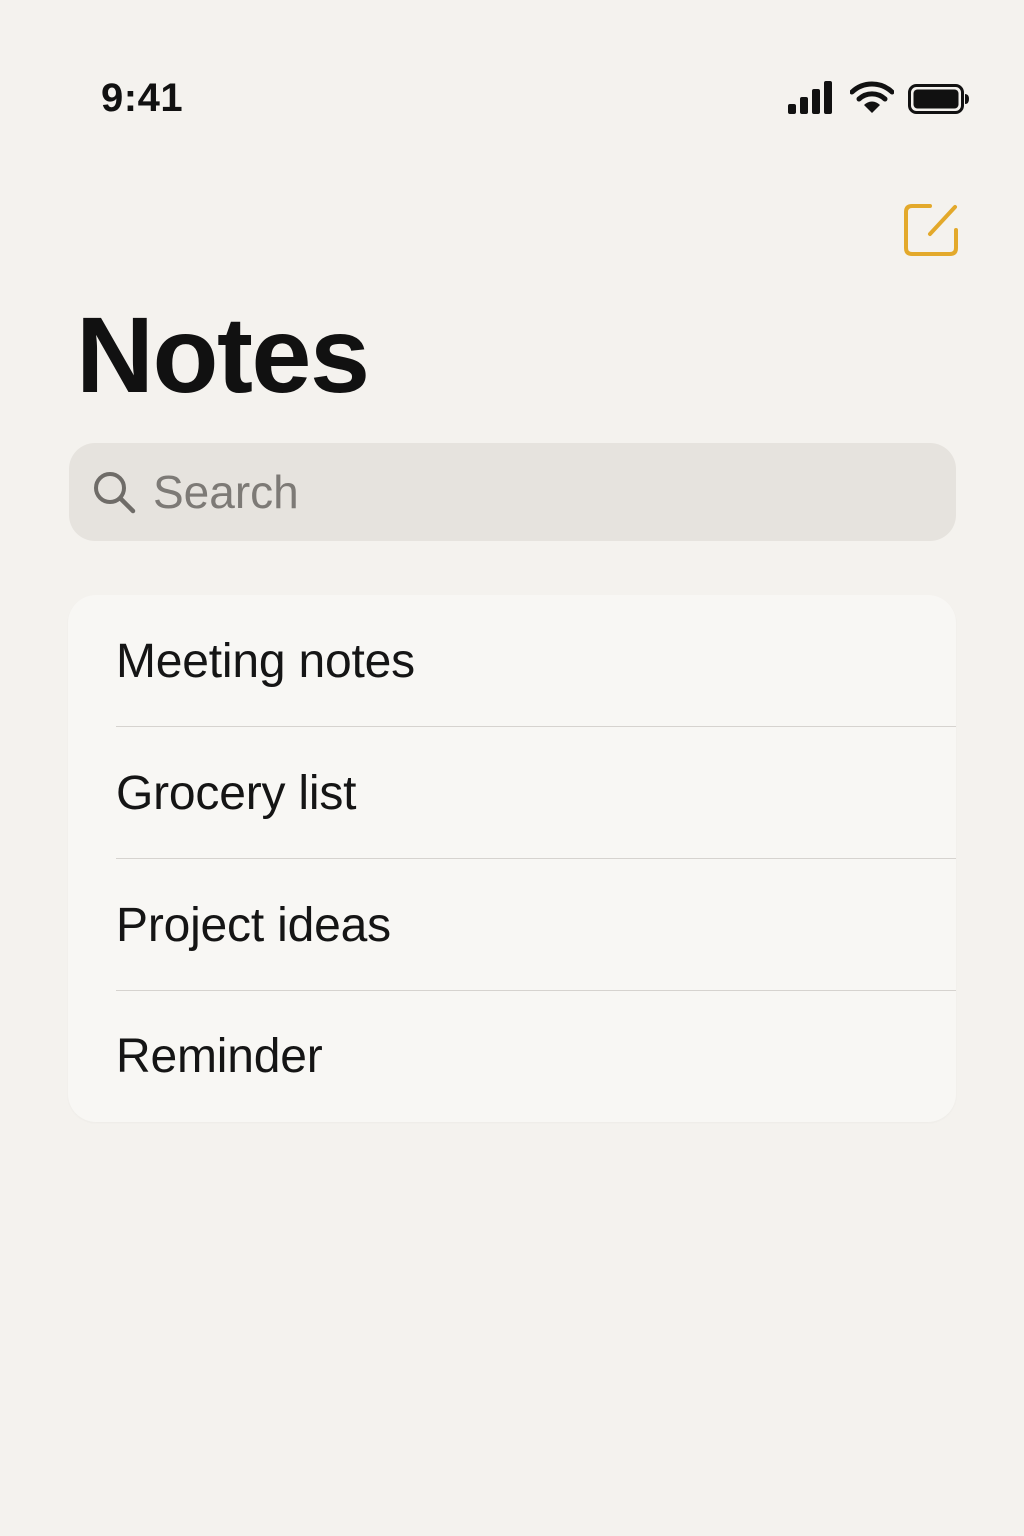 The width and height of the screenshot is (1024, 1536). Describe the element at coordinates (512, 75) in the screenshot. I see `status-bar: 9:41` at that location.